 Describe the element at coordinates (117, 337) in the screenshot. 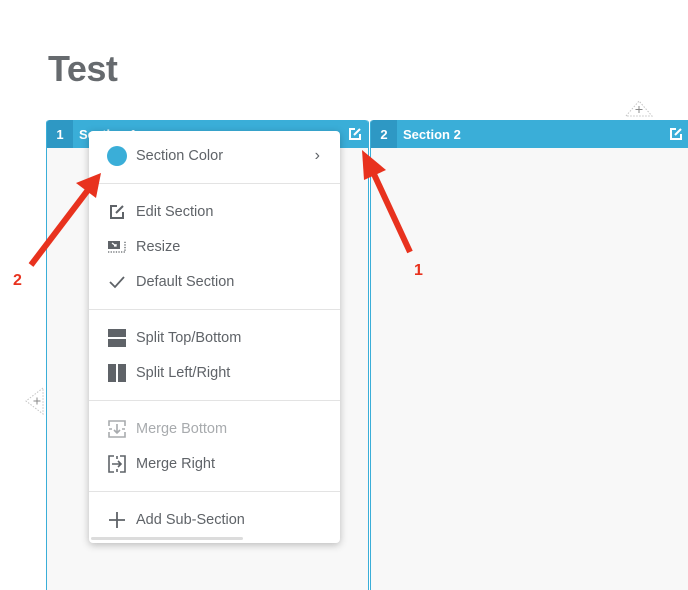

I see `split-top-bottom-icon` at that location.